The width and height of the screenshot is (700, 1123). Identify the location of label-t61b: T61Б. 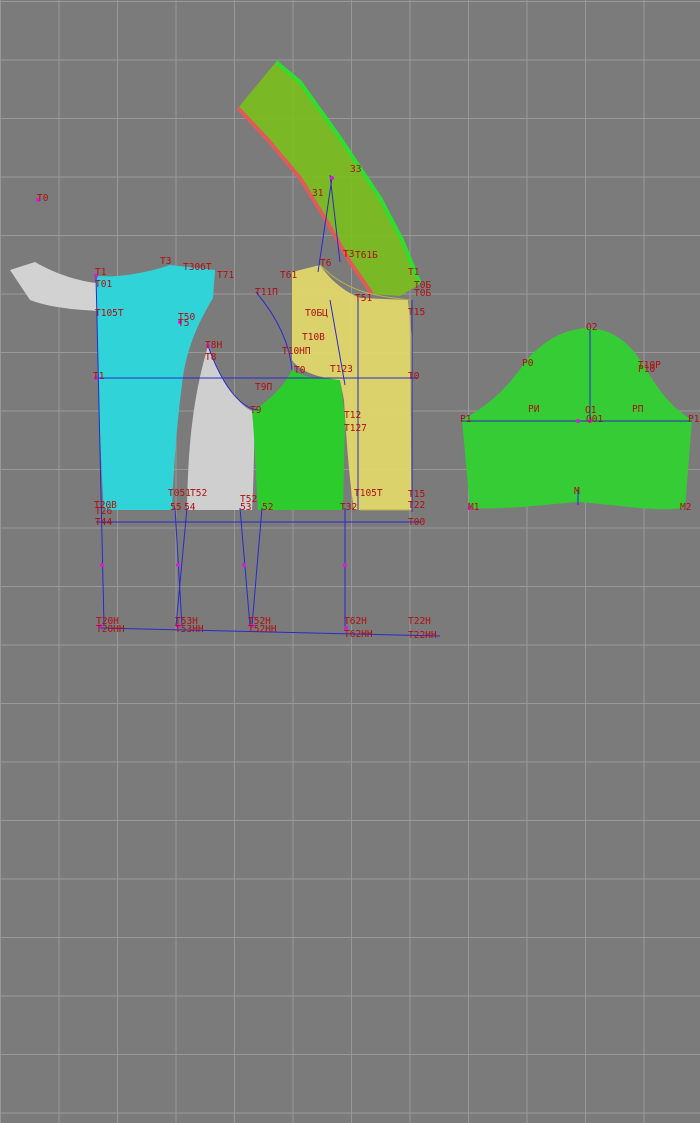
(366, 255).